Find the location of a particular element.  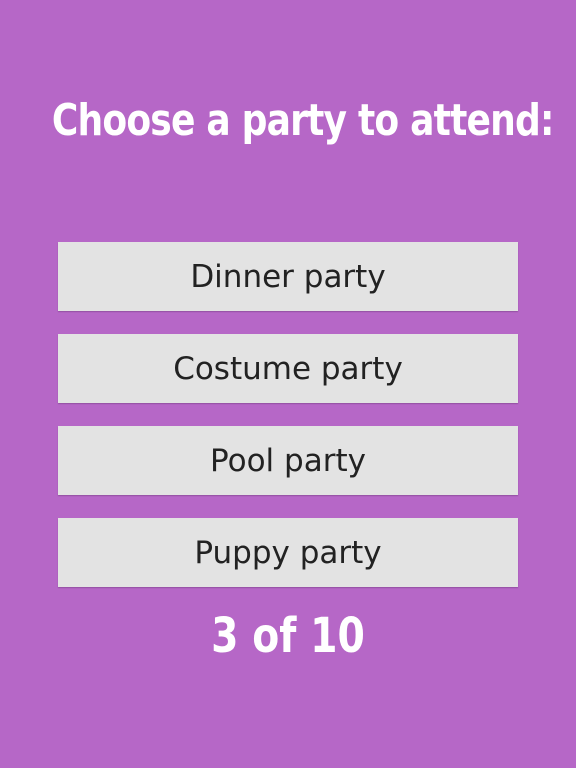

choice-costume-party-button: Costume party is located at coordinates (288, 368).